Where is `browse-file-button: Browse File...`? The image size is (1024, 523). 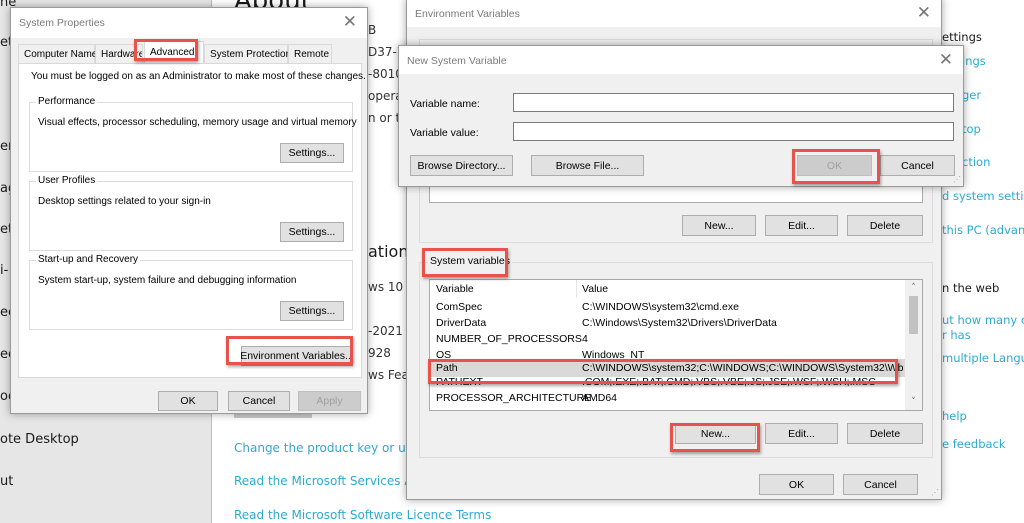
browse-file-button: Browse File... is located at coordinates (587, 165).